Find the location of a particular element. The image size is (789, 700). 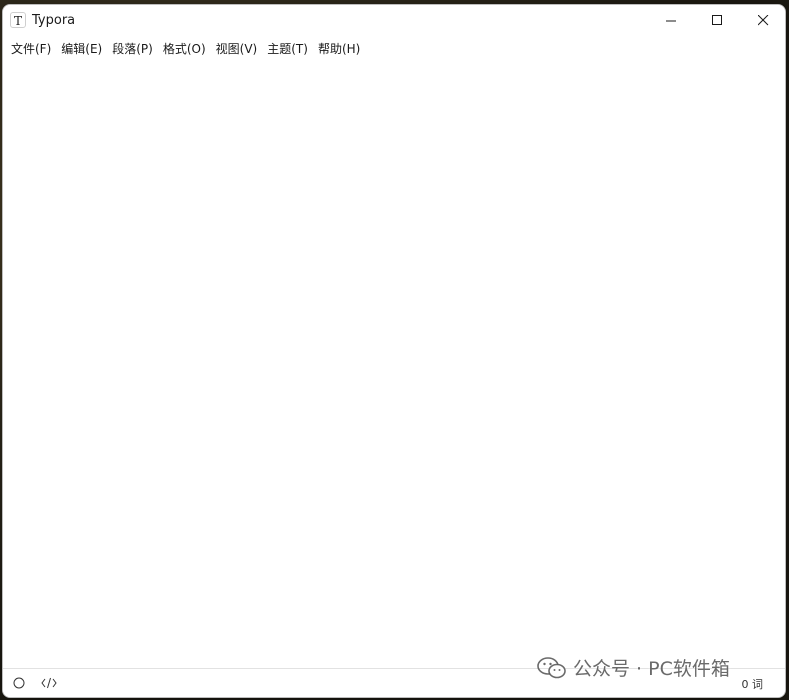

menu-help: 帮助(H) is located at coordinates (339, 49).